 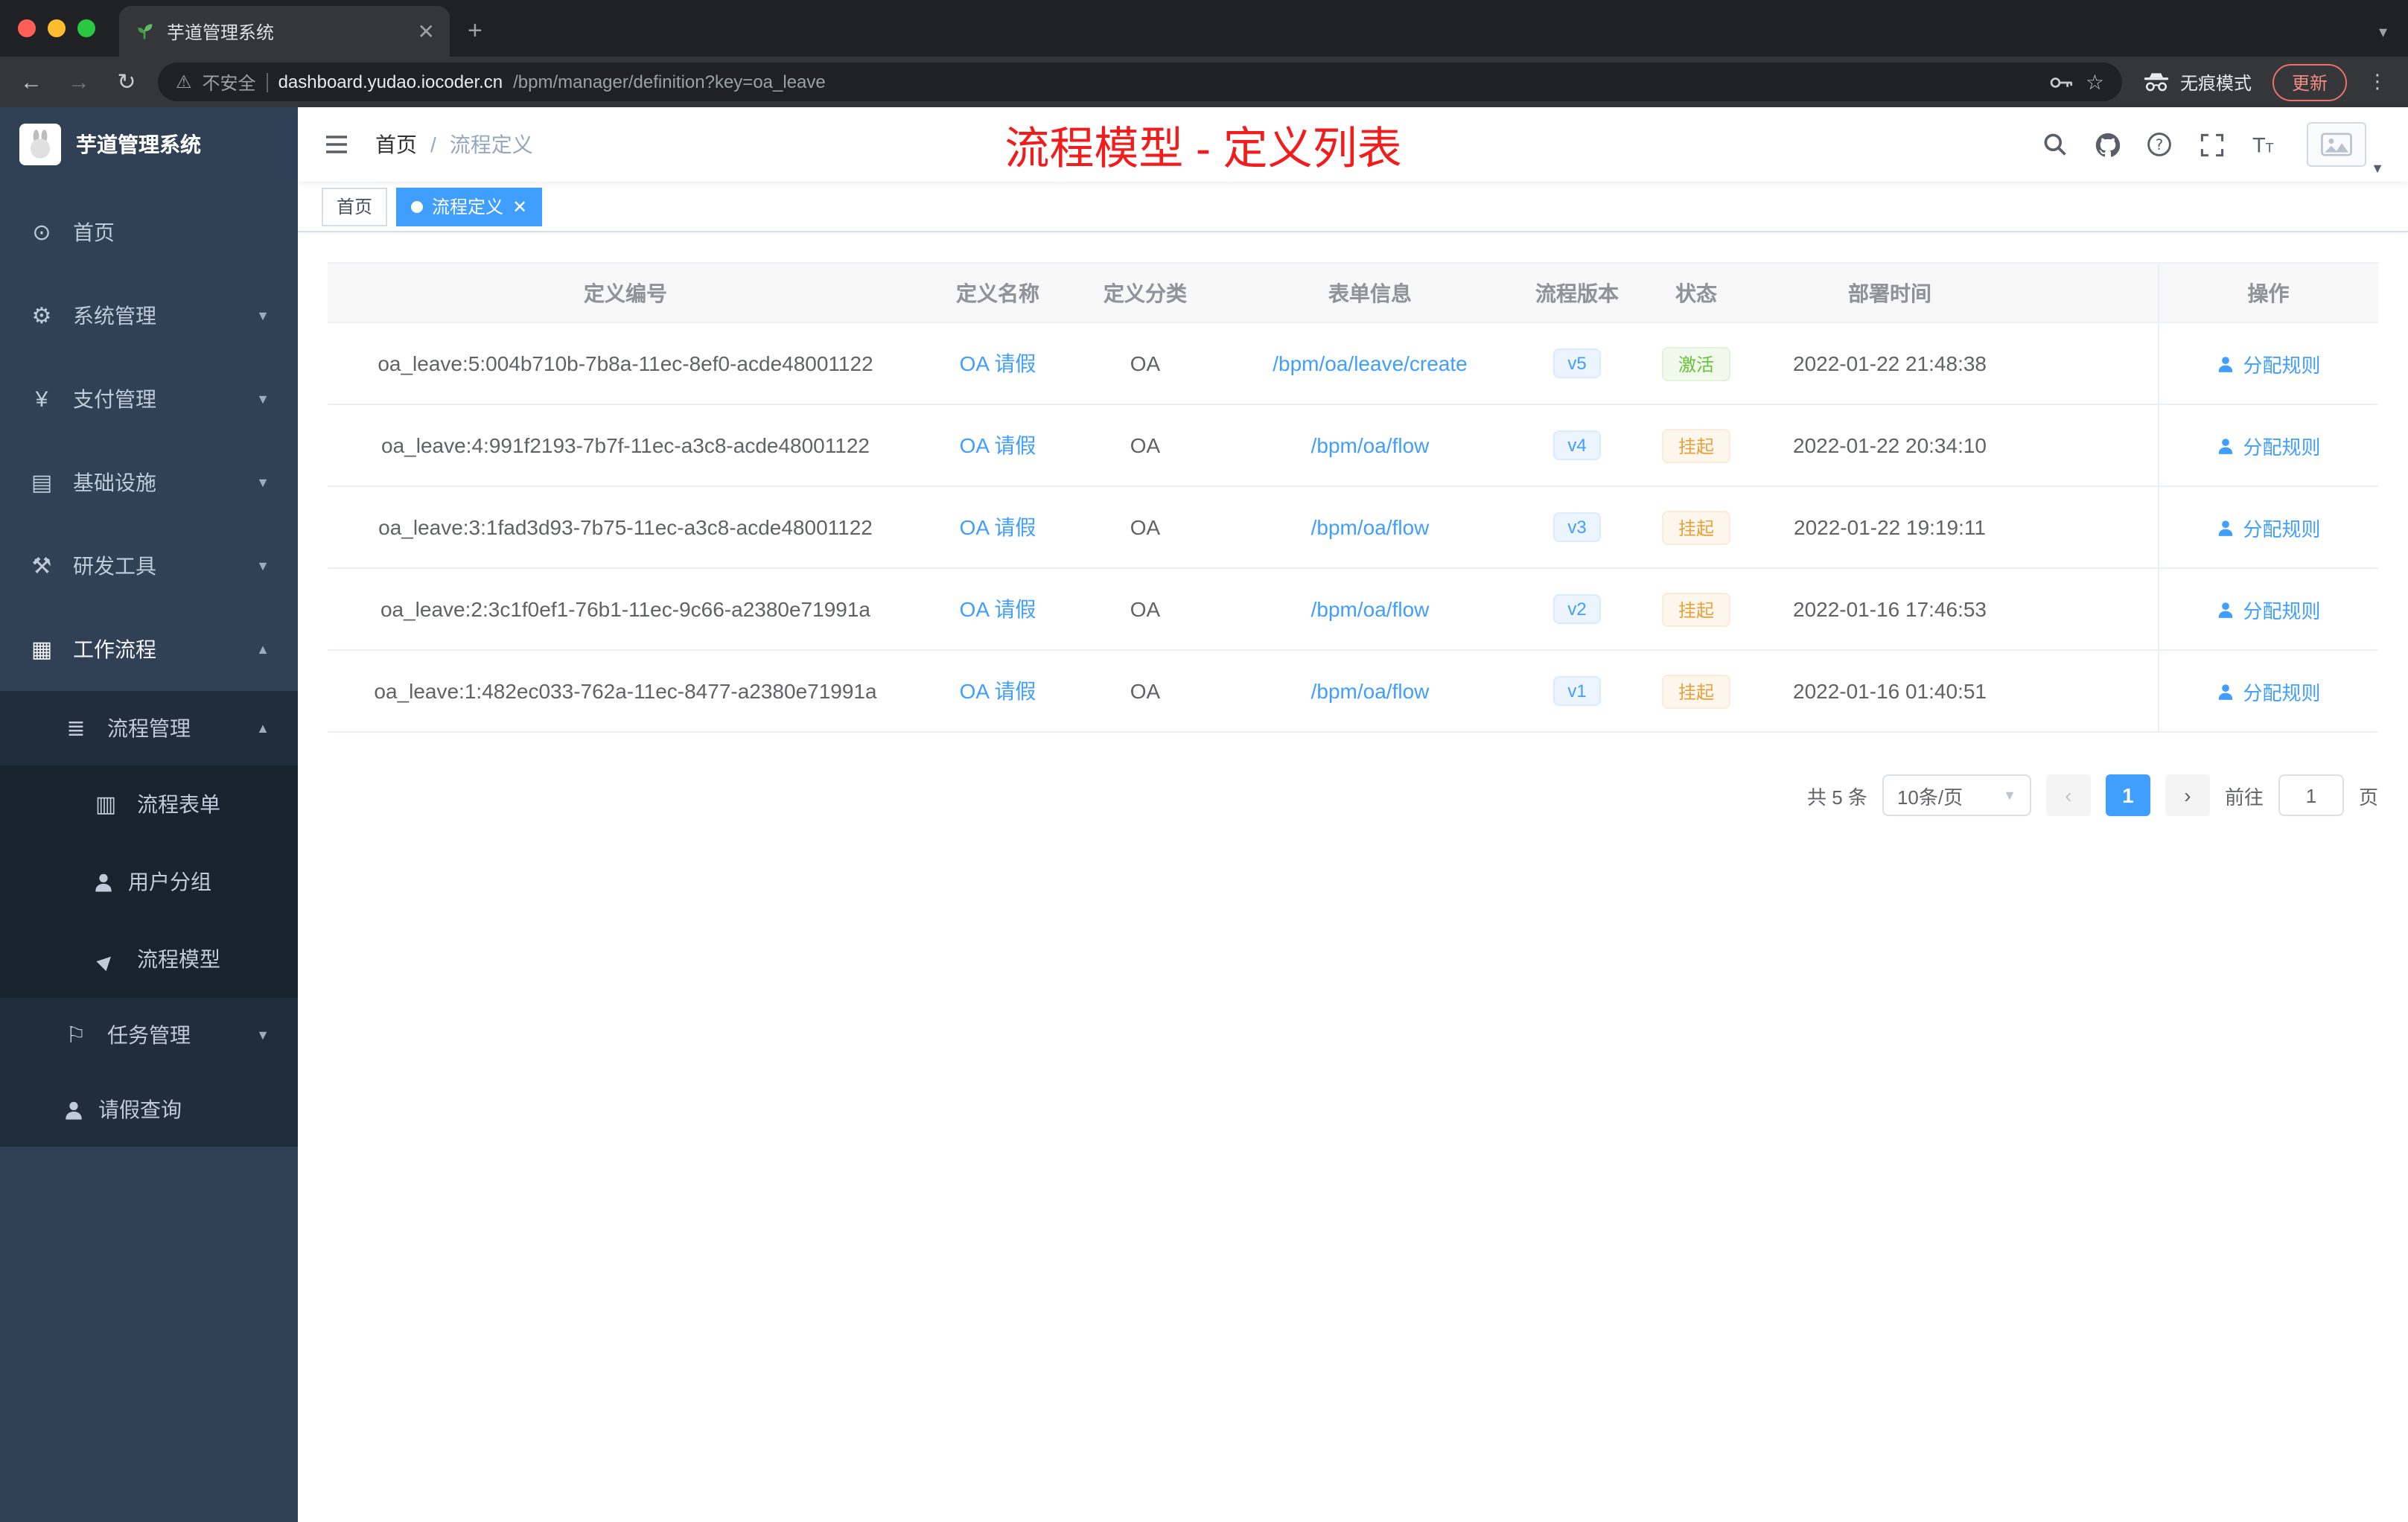 I want to click on browser-tab-strip: 芋道管理系统 ✕ + ▾, so click(x=1204, y=28).